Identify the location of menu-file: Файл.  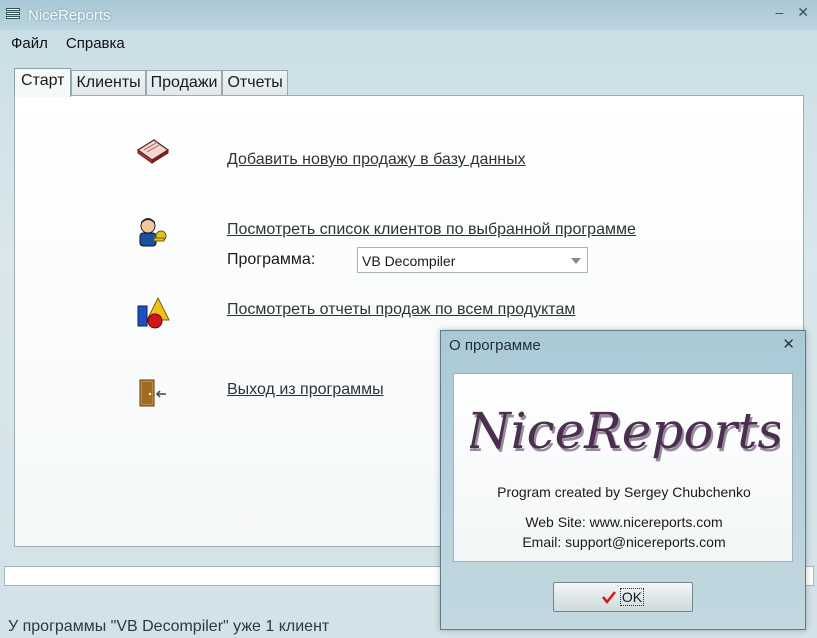
(27, 44).